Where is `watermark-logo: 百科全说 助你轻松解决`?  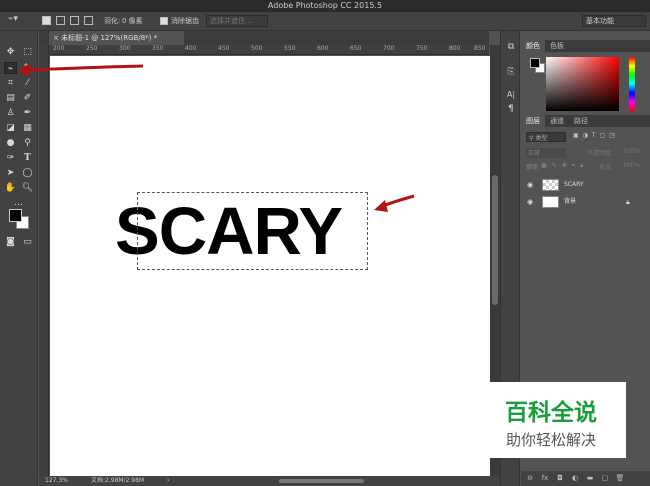
watermark-logo: 百科全说 助你轻松解决 is located at coordinates (551, 420).